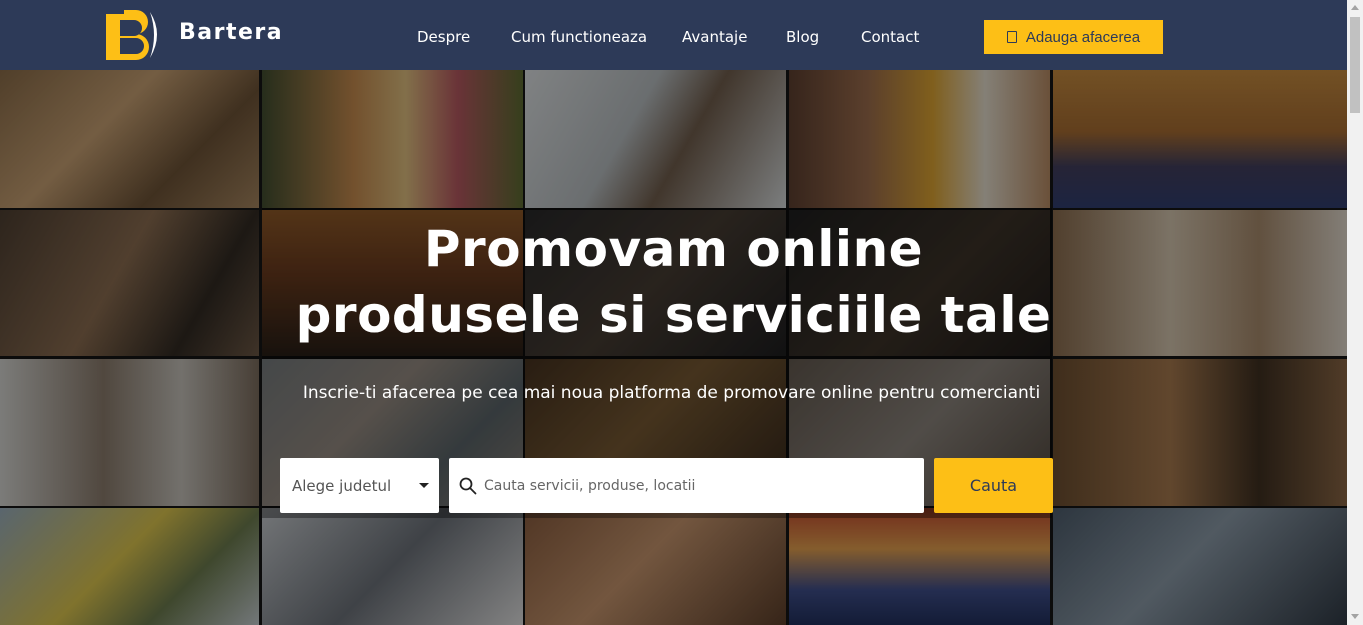  What do you see at coordinates (993, 485) in the screenshot?
I see `search-button: Cauta` at bounding box center [993, 485].